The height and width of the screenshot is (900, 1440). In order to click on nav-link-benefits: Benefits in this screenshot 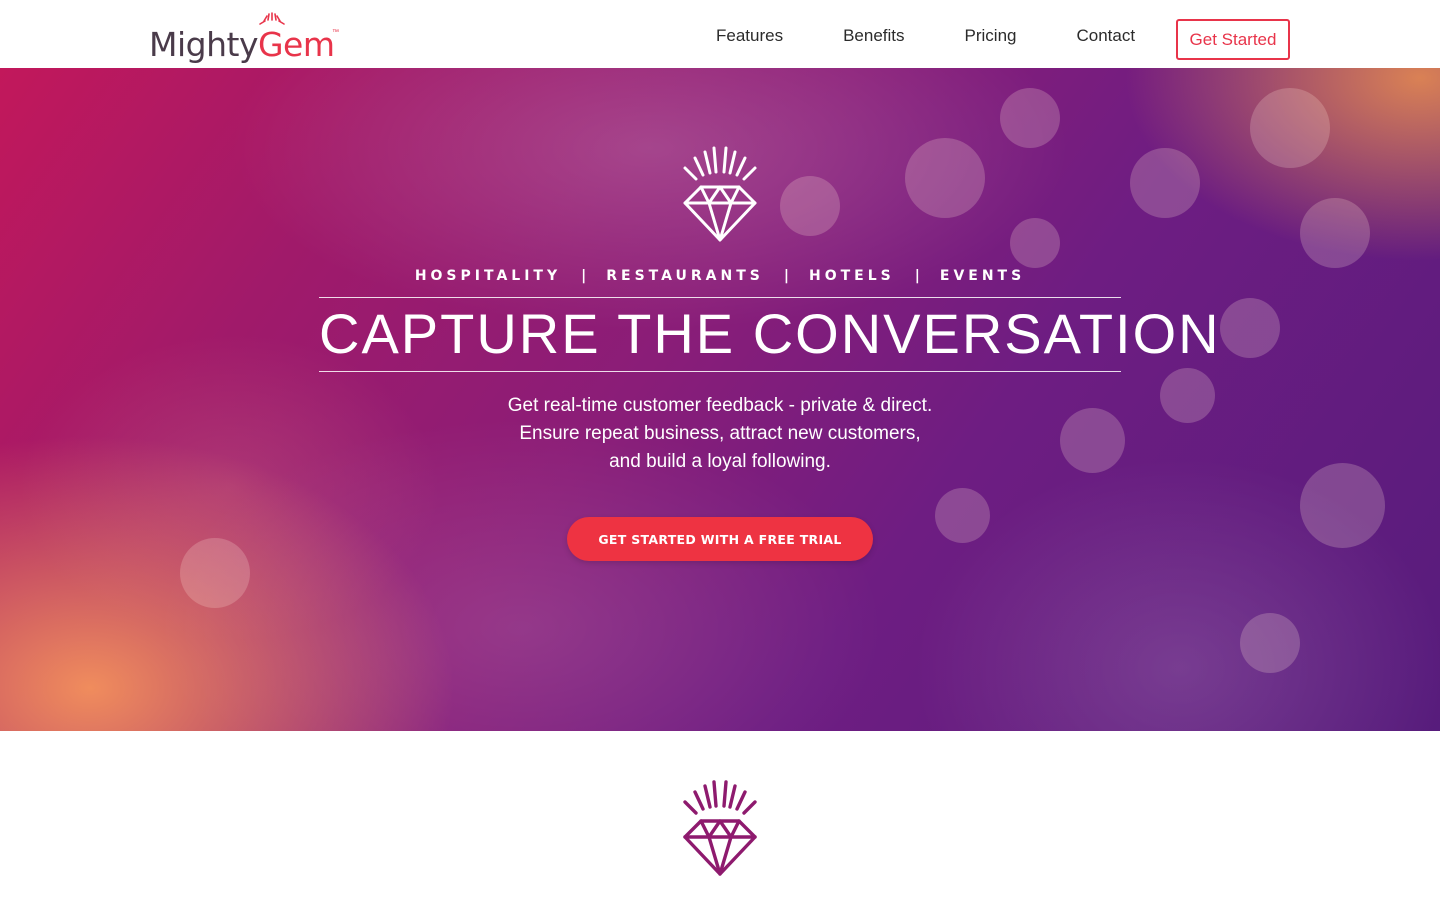, I will do `click(873, 38)`.